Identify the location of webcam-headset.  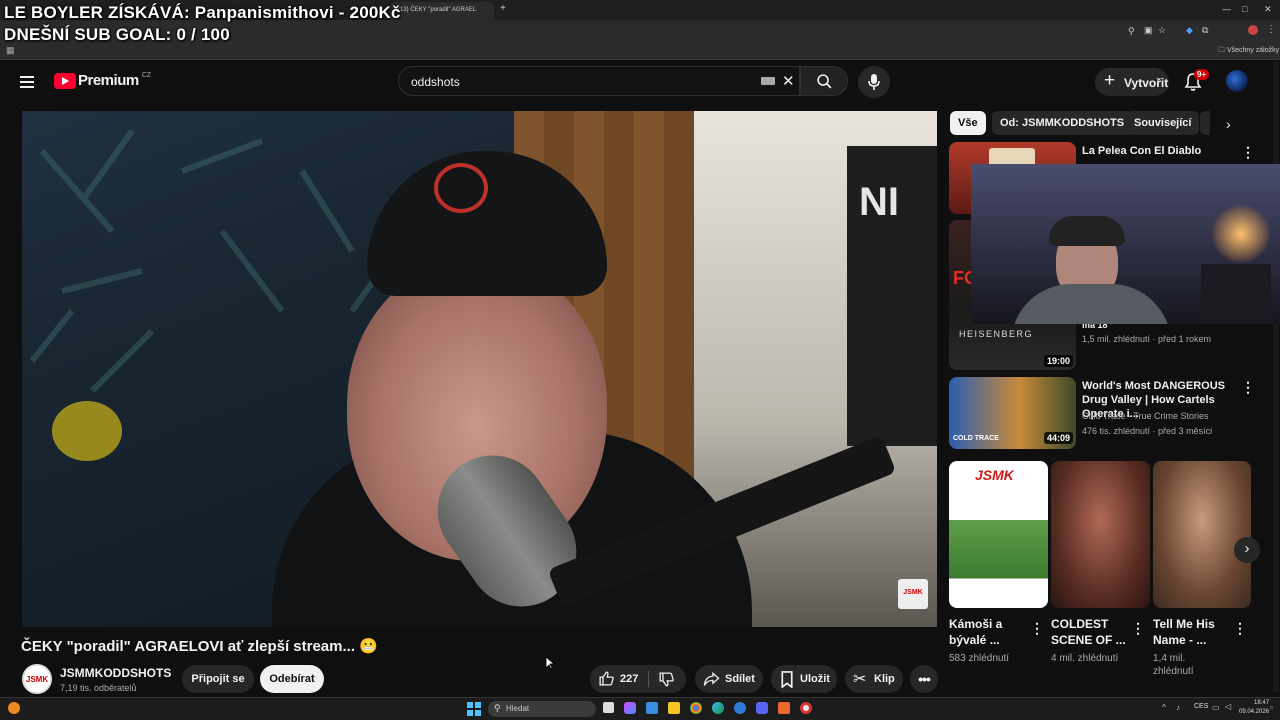
(1087, 231).